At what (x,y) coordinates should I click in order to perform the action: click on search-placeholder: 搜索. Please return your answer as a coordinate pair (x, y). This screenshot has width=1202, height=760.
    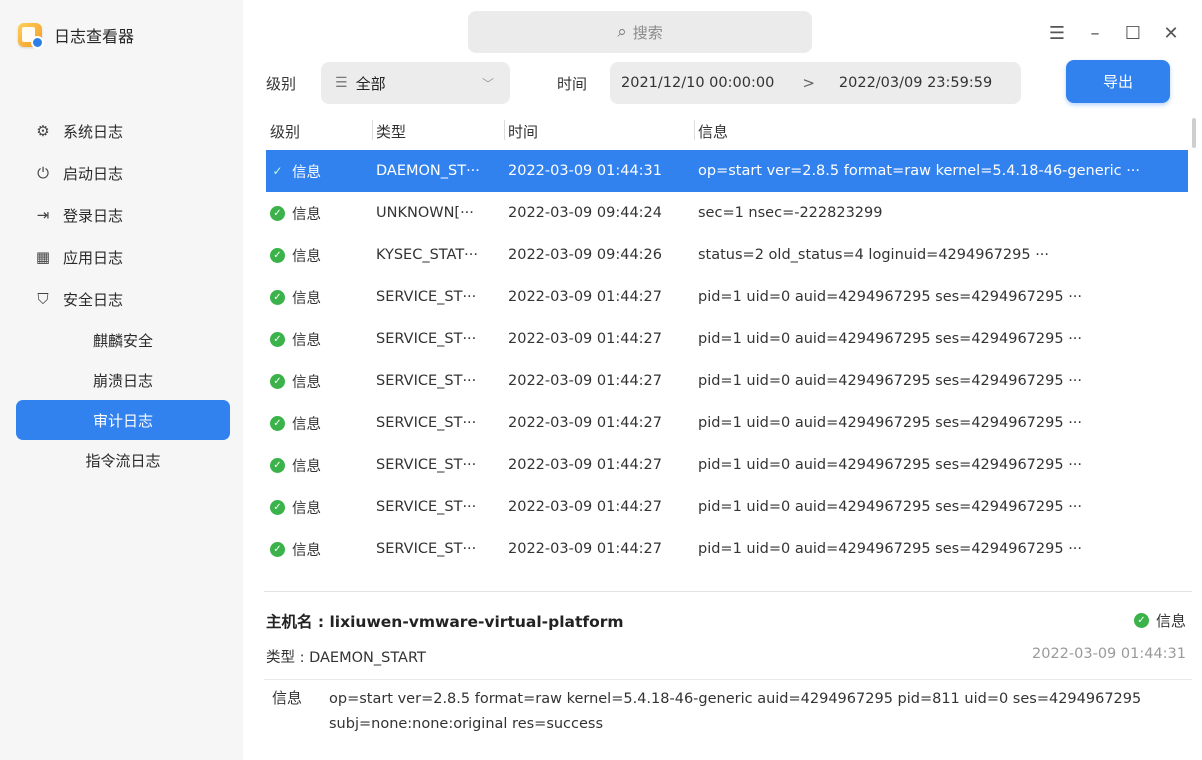
    Looking at the image, I should click on (647, 32).